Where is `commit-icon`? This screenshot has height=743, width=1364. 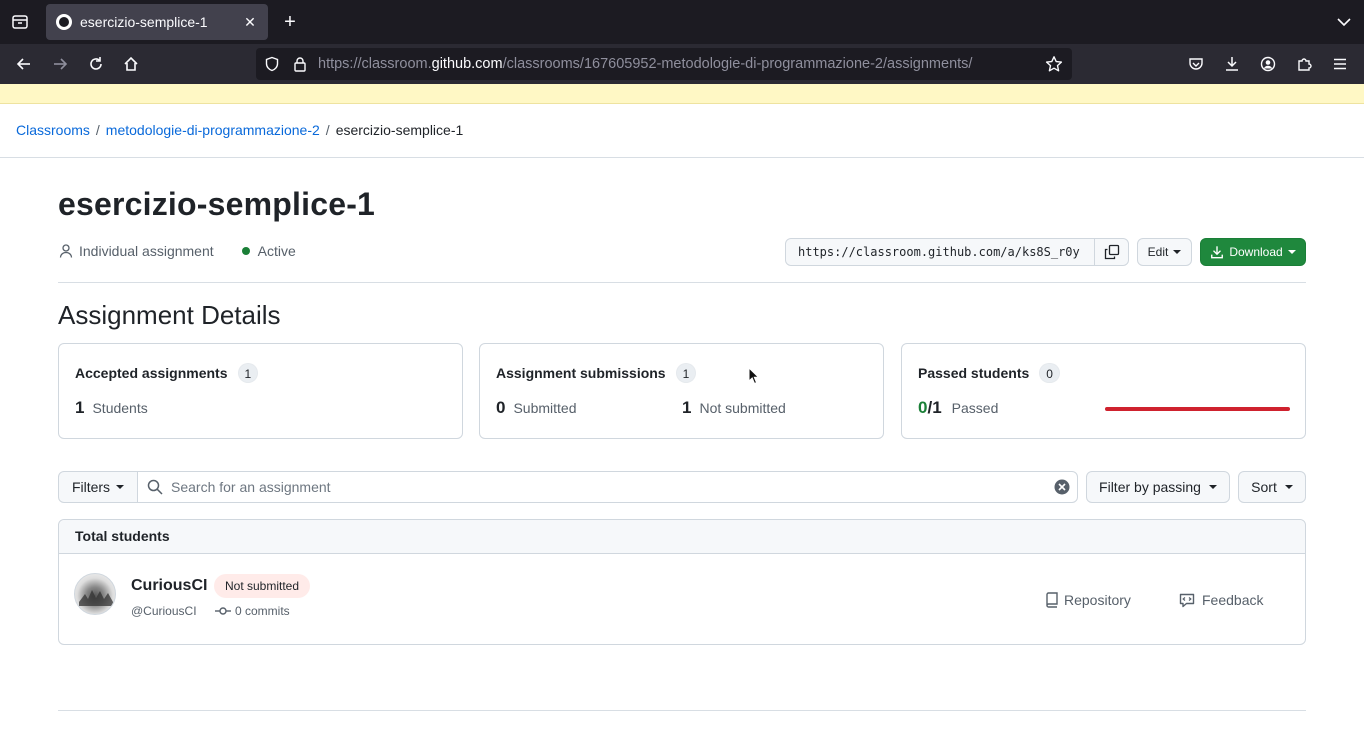 commit-icon is located at coordinates (223, 611).